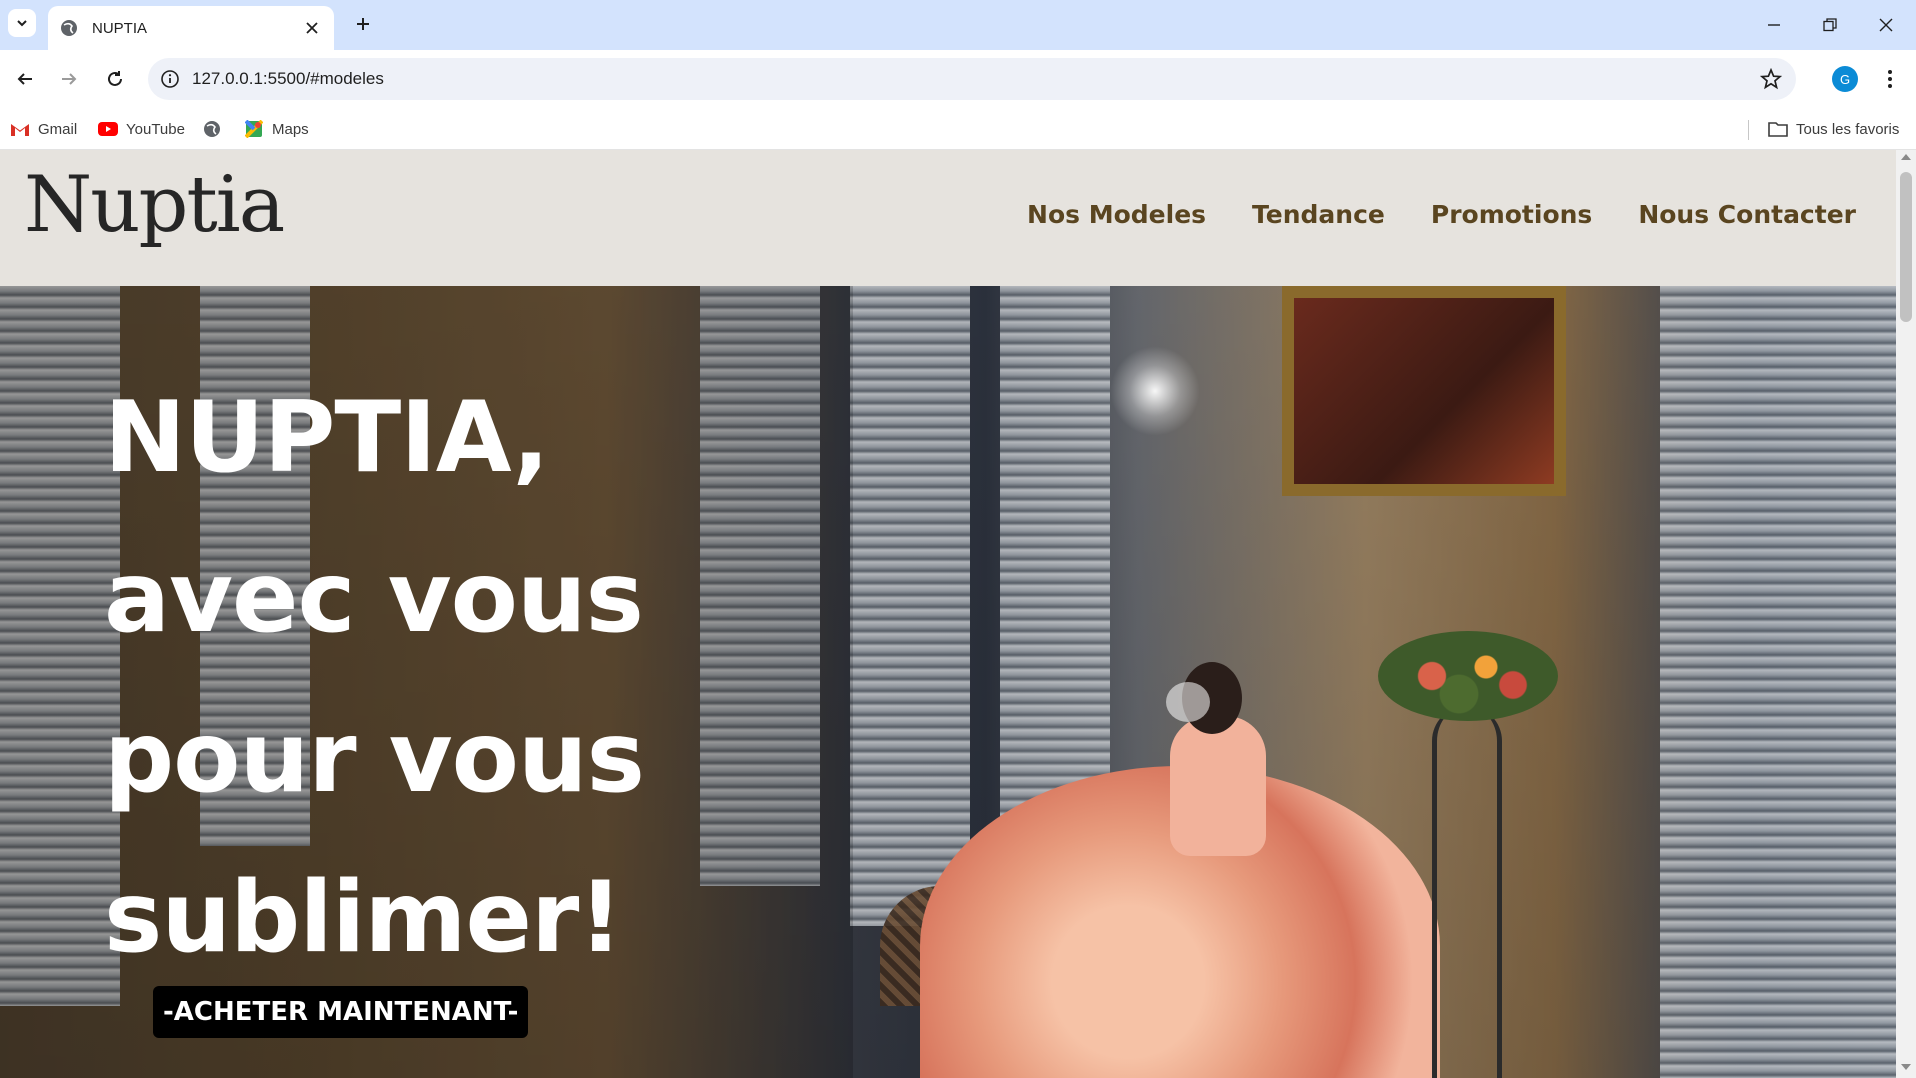 The height and width of the screenshot is (1078, 1916). I want to click on bookmark-globe, so click(216, 129).